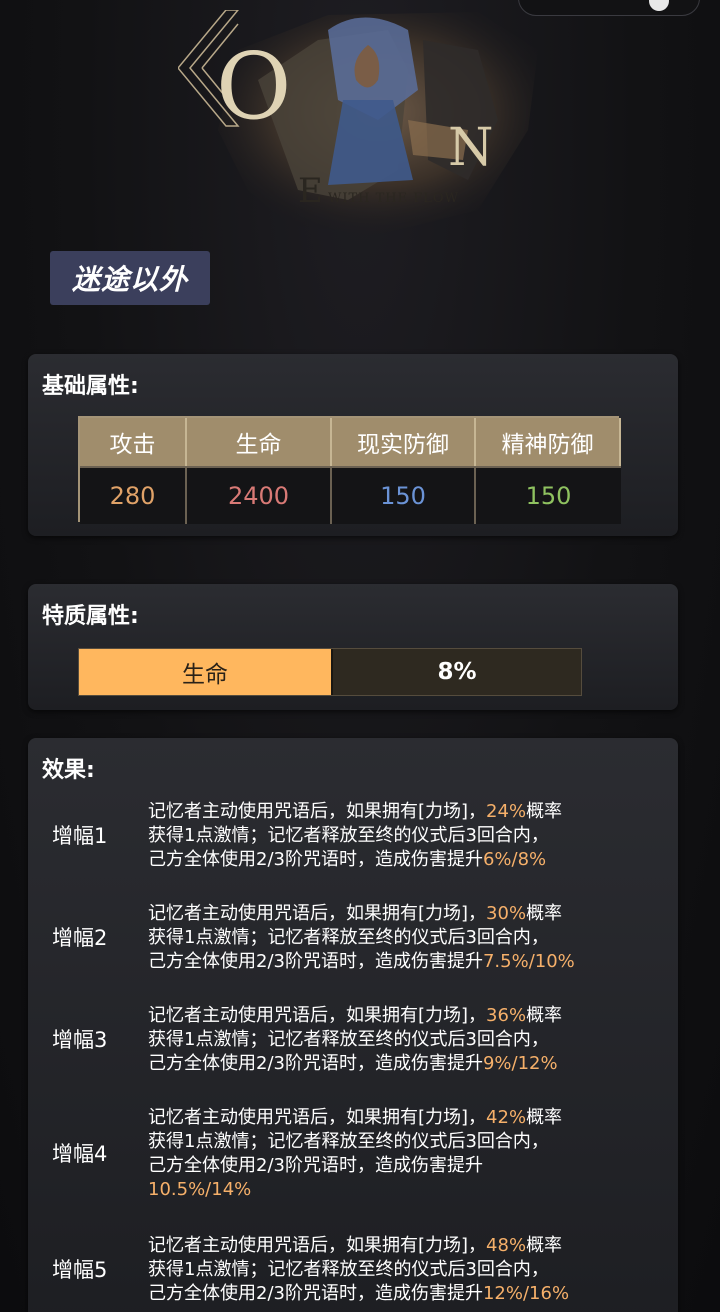 This screenshot has height=1312, width=720. Describe the element at coordinates (90, 616) in the screenshot. I see `trait-title: 特质属性:` at that location.